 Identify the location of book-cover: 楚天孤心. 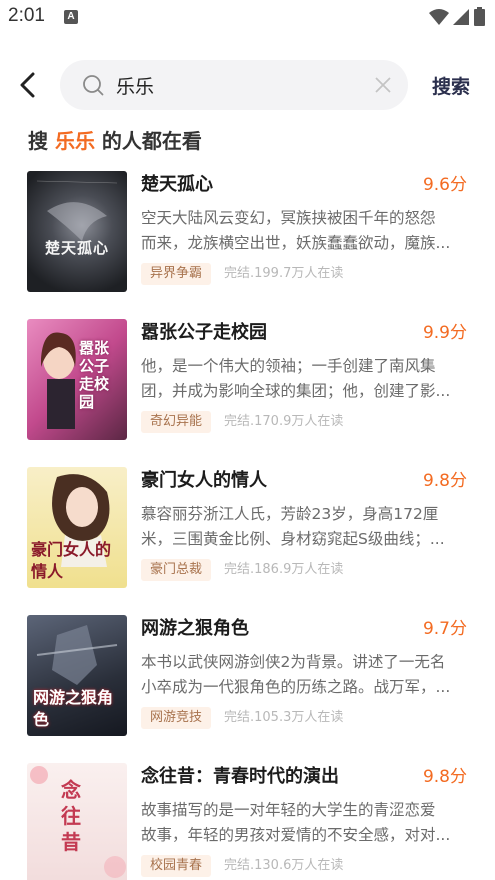
(77, 231).